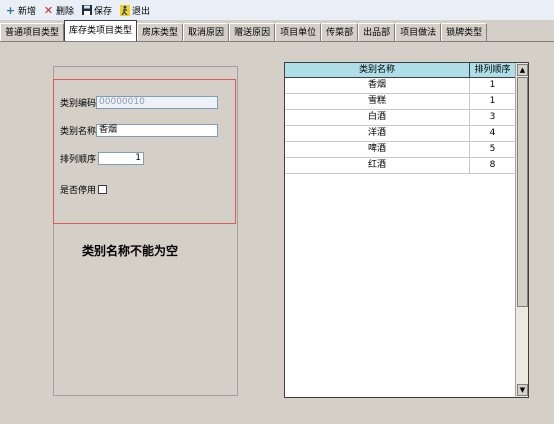 This screenshot has width=554, height=424. I want to click on save-button: 保存, so click(96, 10).